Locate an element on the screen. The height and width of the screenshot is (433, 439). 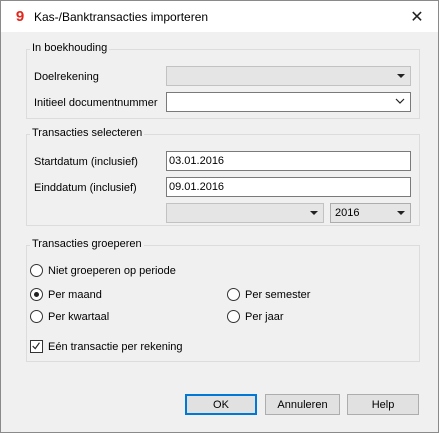
einddatum-label: Einddatum (inclusief) is located at coordinates (85, 188).